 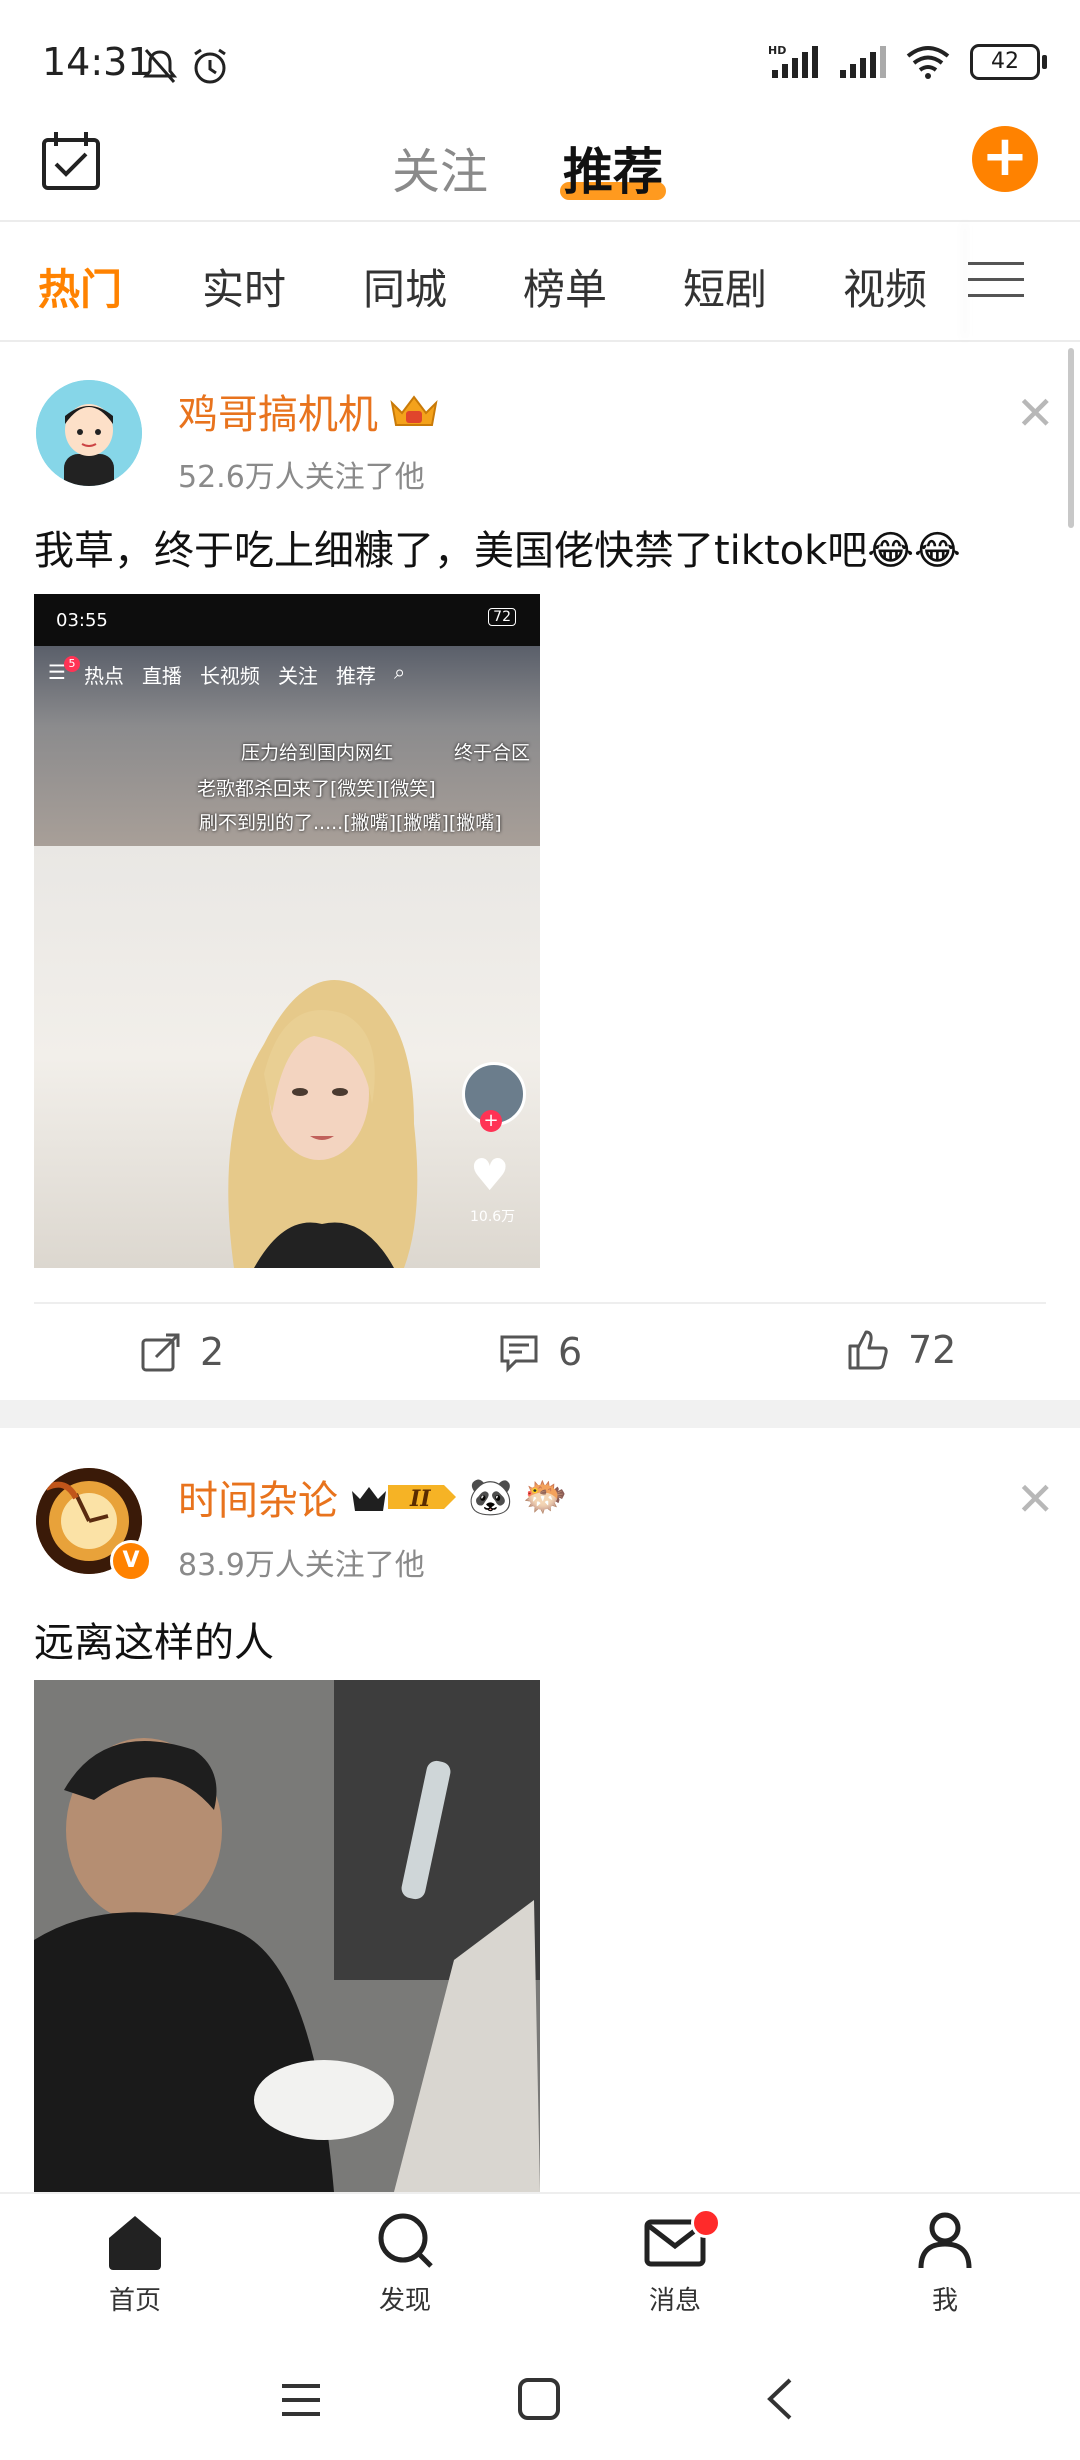 I want to click on pufferfish-icon: 🐡, so click(x=545, y=1497).